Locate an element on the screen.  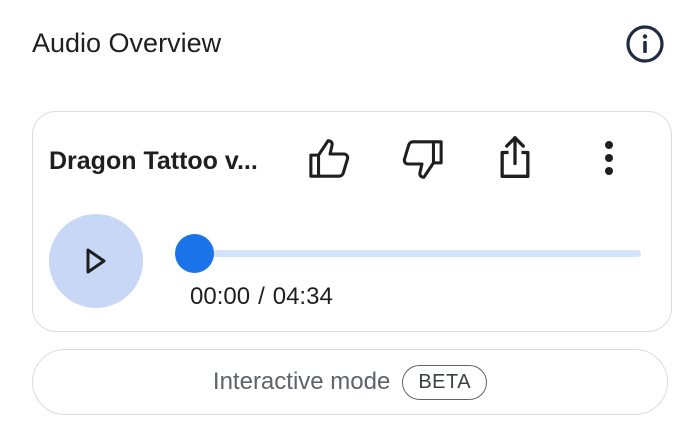
play-icon is located at coordinates (96, 261).